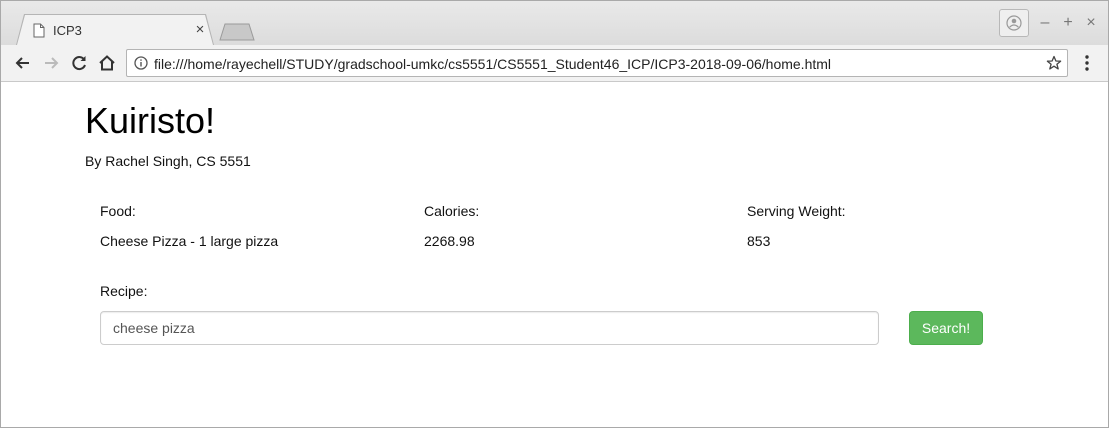 The image size is (1109, 428). I want to click on menu-dots-icon, so click(1087, 63).